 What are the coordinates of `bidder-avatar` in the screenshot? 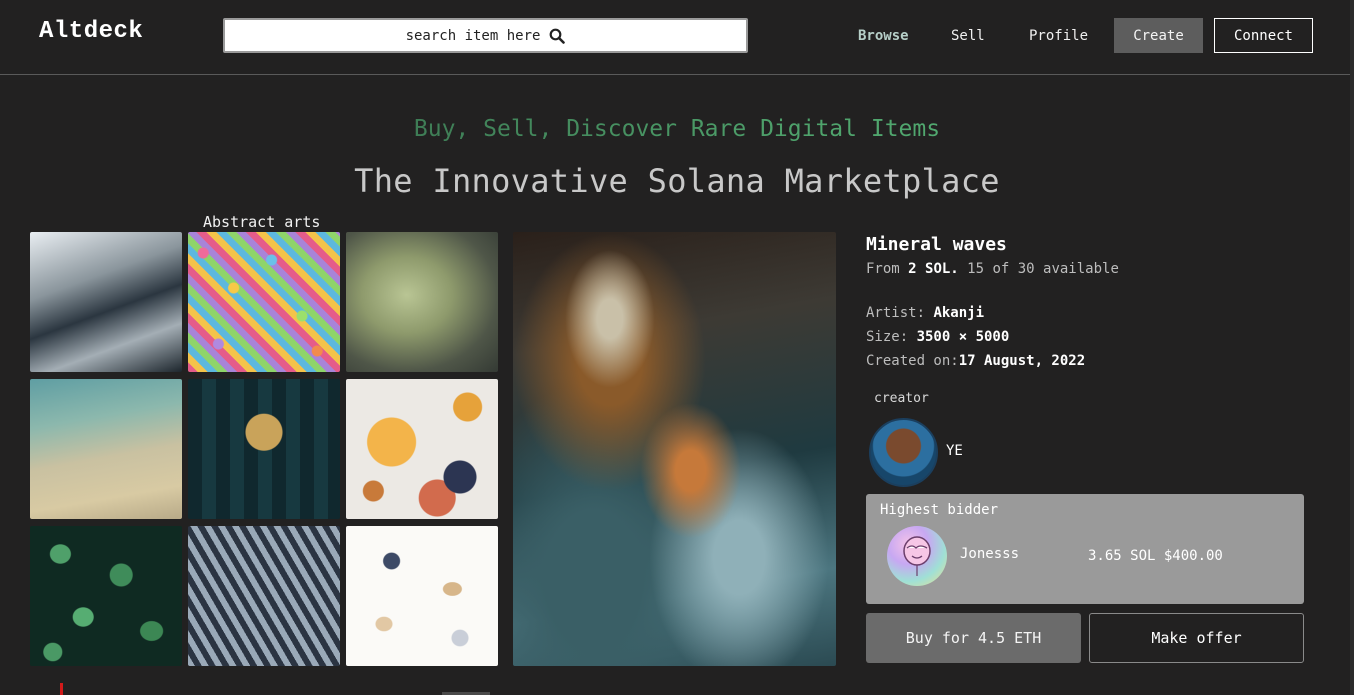 It's located at (917, 556).